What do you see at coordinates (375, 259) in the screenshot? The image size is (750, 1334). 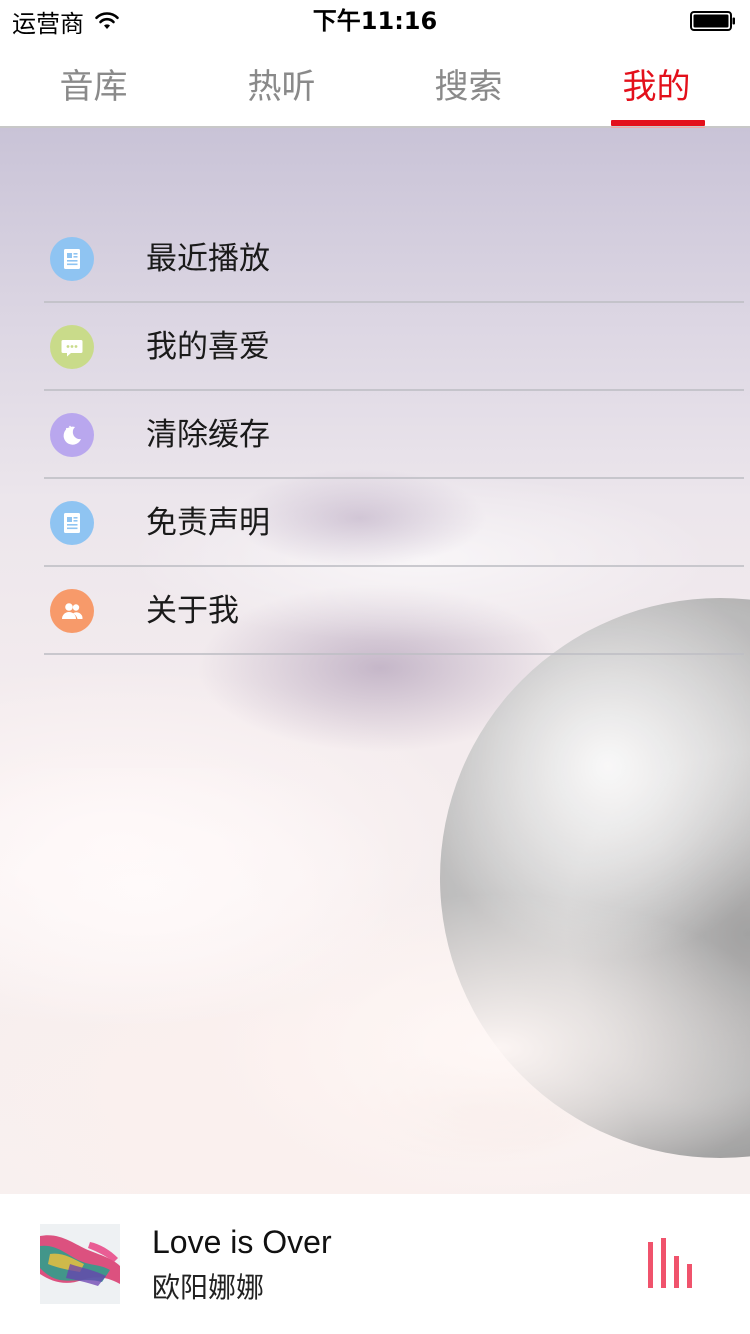 I see `menu-item-recent-plays: 最近播放` at bounding box center [375, 259].